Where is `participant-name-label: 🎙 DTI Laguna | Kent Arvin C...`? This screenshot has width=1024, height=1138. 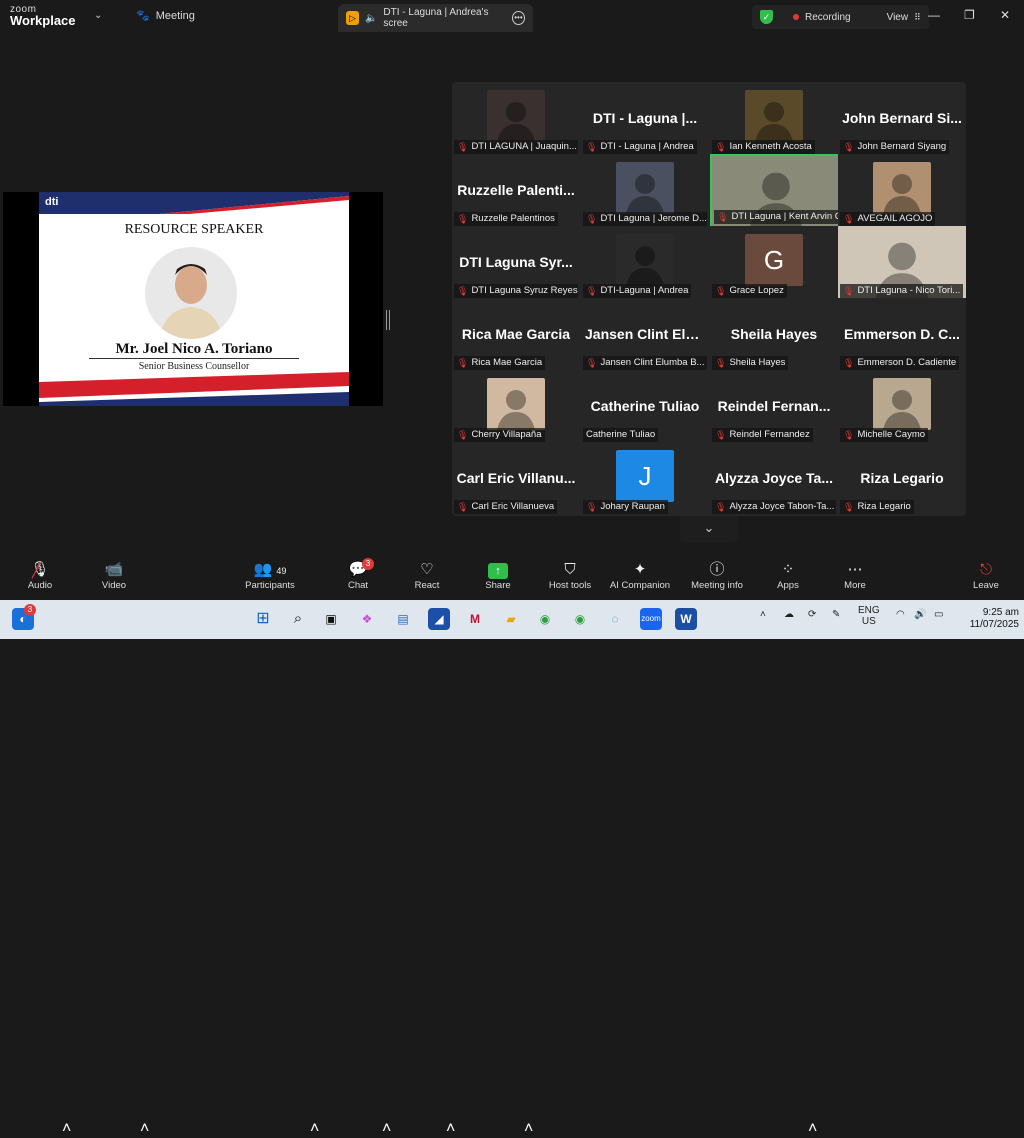
participant-name-label: 🎙 DTI Laguna | Kent Arvin C... is located at coordinates (776, 217).